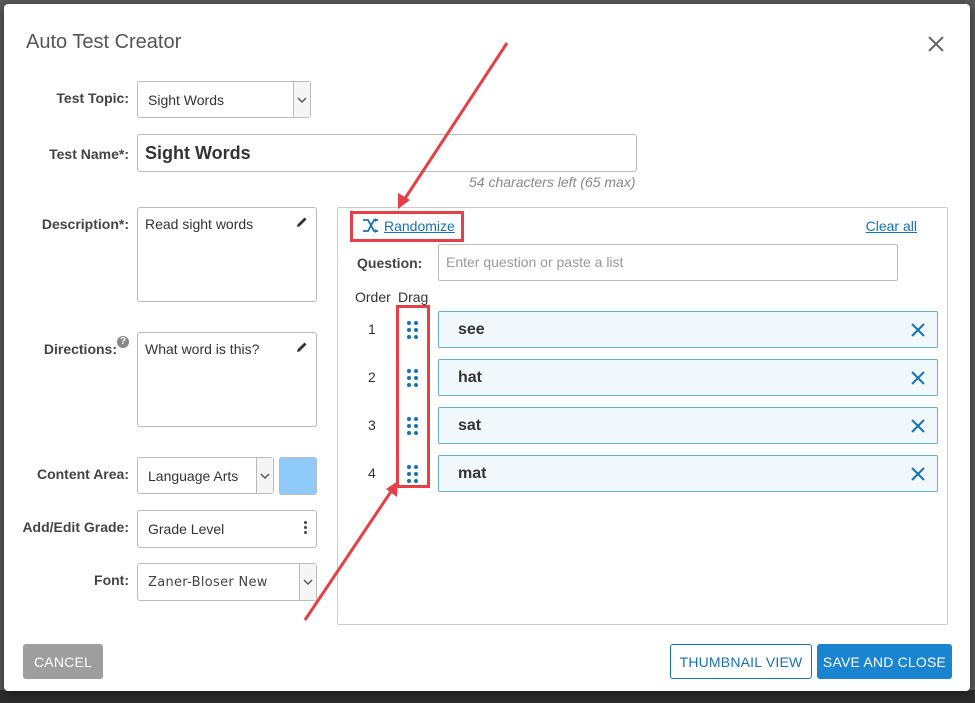 This screenshot has height=703, width=975. What do you see at coordinates (186, 529) in the screenshot?
I see `grade-value: Grade Level` at bounding box center [186, 529].